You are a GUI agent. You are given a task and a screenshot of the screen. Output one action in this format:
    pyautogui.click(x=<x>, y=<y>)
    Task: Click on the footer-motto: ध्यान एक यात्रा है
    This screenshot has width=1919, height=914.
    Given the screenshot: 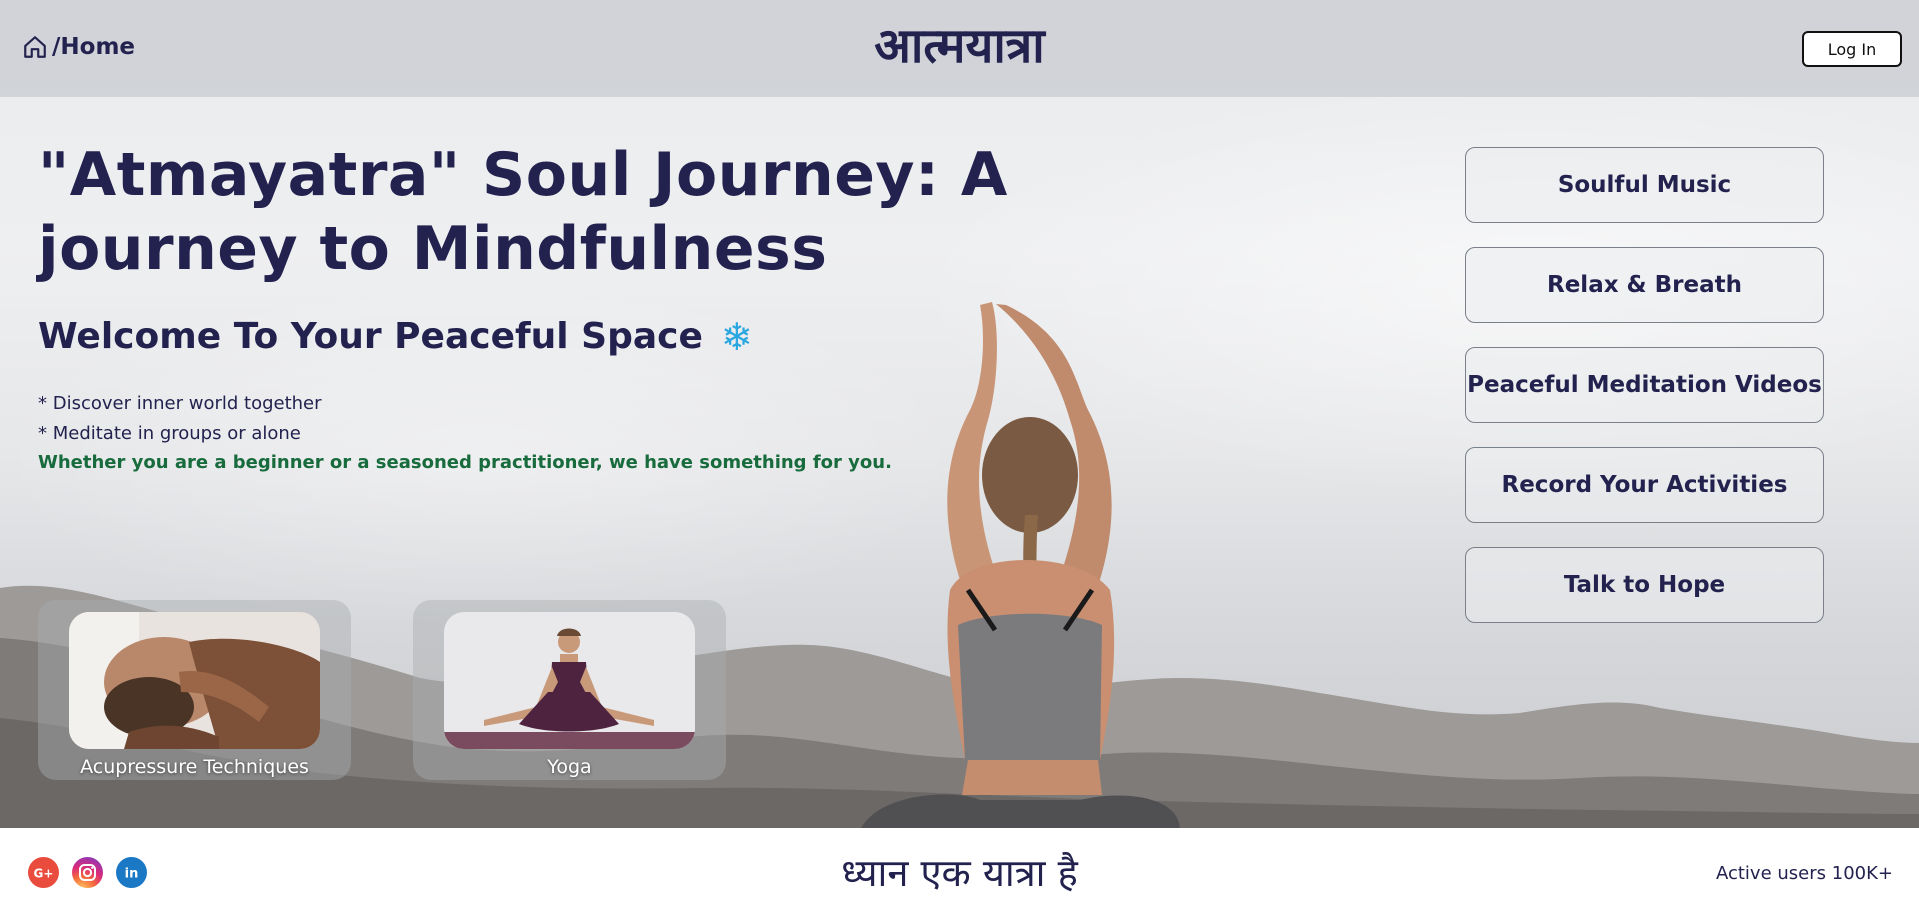 What is the action you would take?
    pyautogui.click(x=959, y=873)
    